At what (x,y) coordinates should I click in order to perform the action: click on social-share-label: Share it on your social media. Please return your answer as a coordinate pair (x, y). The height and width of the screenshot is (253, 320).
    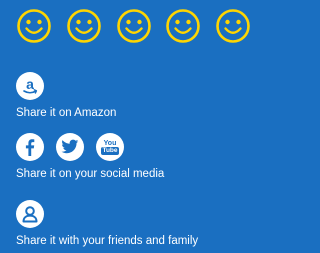
    Looking at the image, I should click on (90, 174).